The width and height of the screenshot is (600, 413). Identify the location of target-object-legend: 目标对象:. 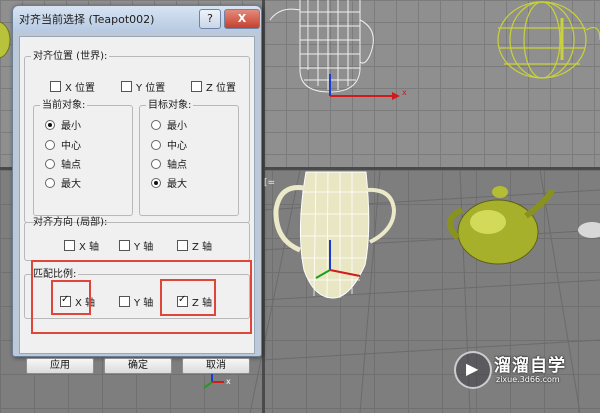
(170, 105).